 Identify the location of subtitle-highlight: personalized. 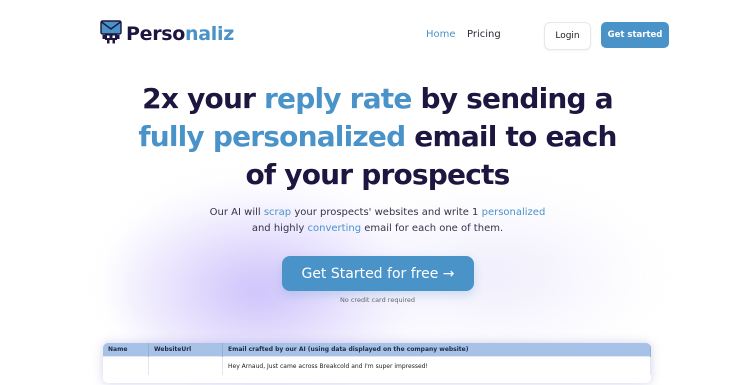
(513, 212).